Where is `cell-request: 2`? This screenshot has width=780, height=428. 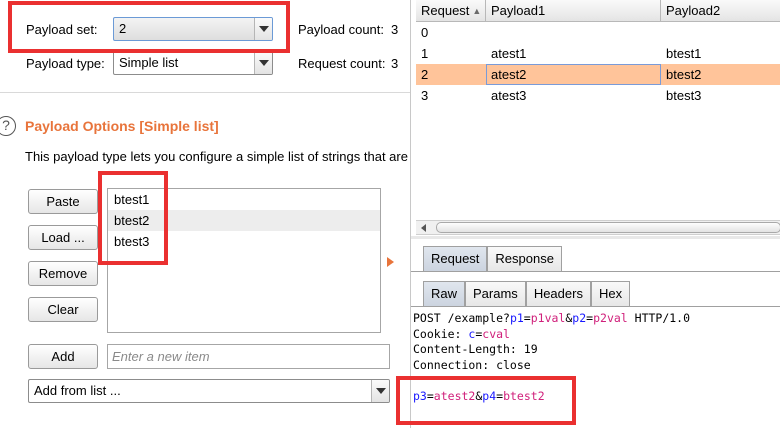
cell-request: 2 is located at coordinates (425, 74).